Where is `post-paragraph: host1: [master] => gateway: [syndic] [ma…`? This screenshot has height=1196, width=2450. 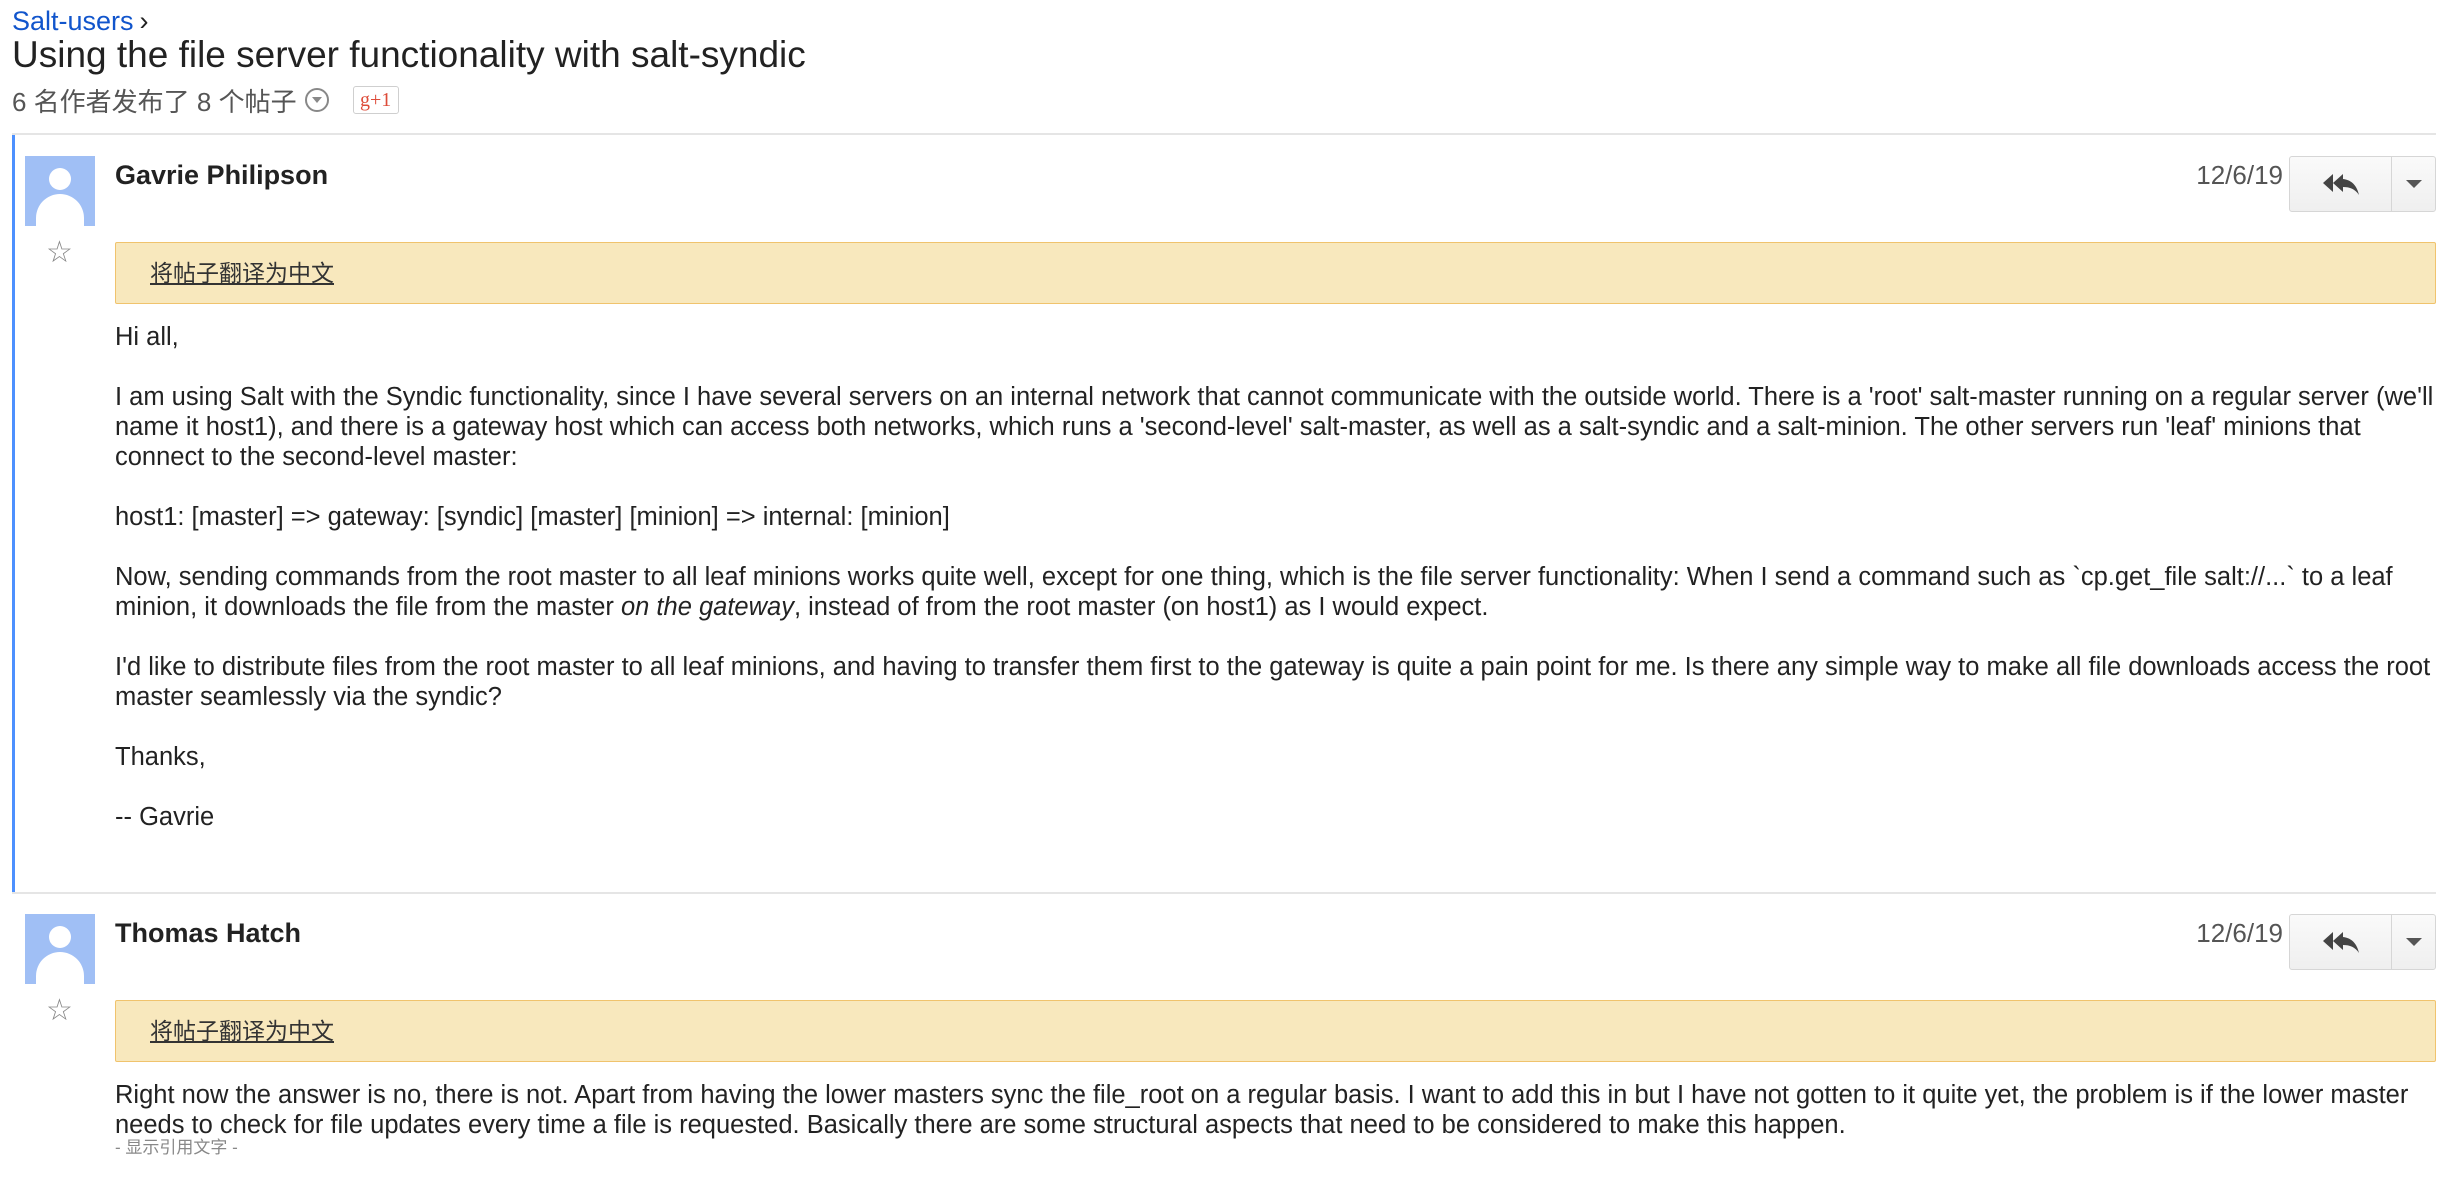 post-paragraph: host1: [master] => gateway: [syndic] [ma… is located at coordinates (532, 517).